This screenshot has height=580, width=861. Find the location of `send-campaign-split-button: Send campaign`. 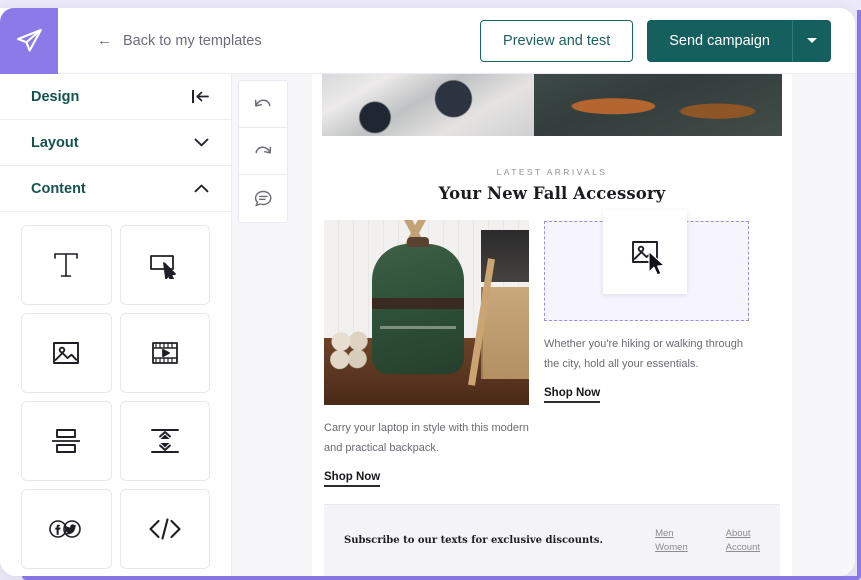

send-campaign-split-button: Send campaign is located at coordinates (739, 40).